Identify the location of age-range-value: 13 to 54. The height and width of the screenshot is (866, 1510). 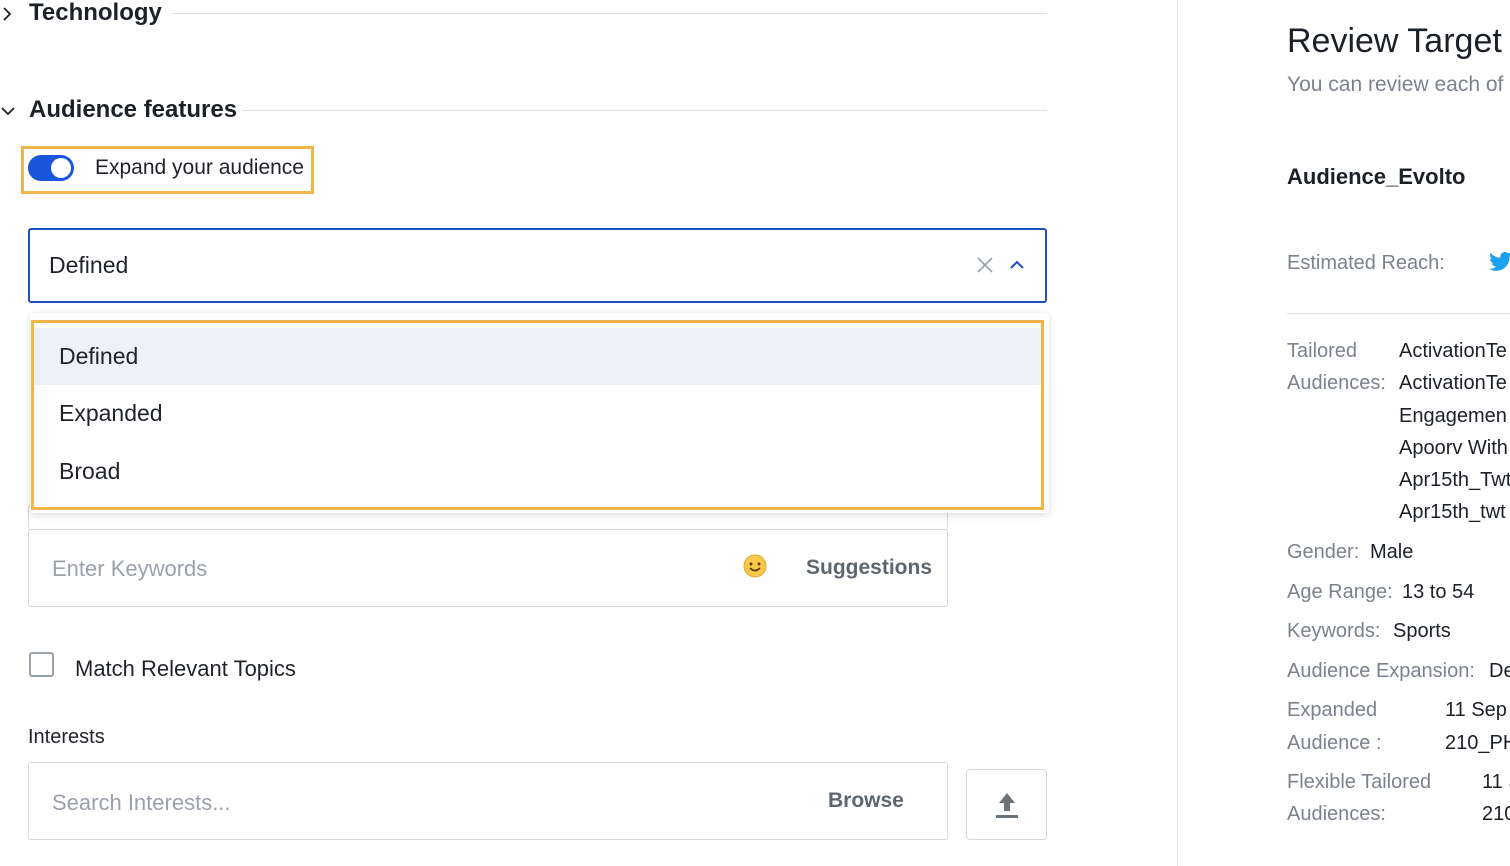
(1438, 592).